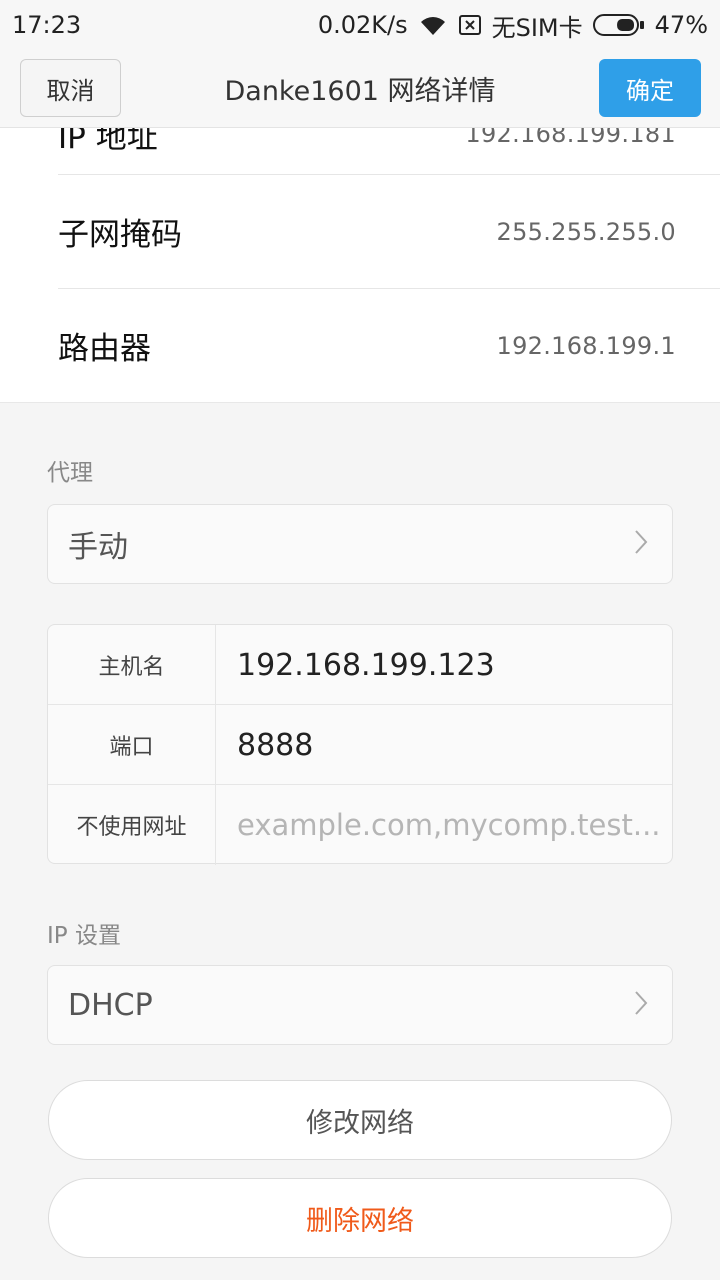  What do you see at coordinates (433, 25) in the screenshot?
I see `wifi-icon` at bounding box center [433, 25].